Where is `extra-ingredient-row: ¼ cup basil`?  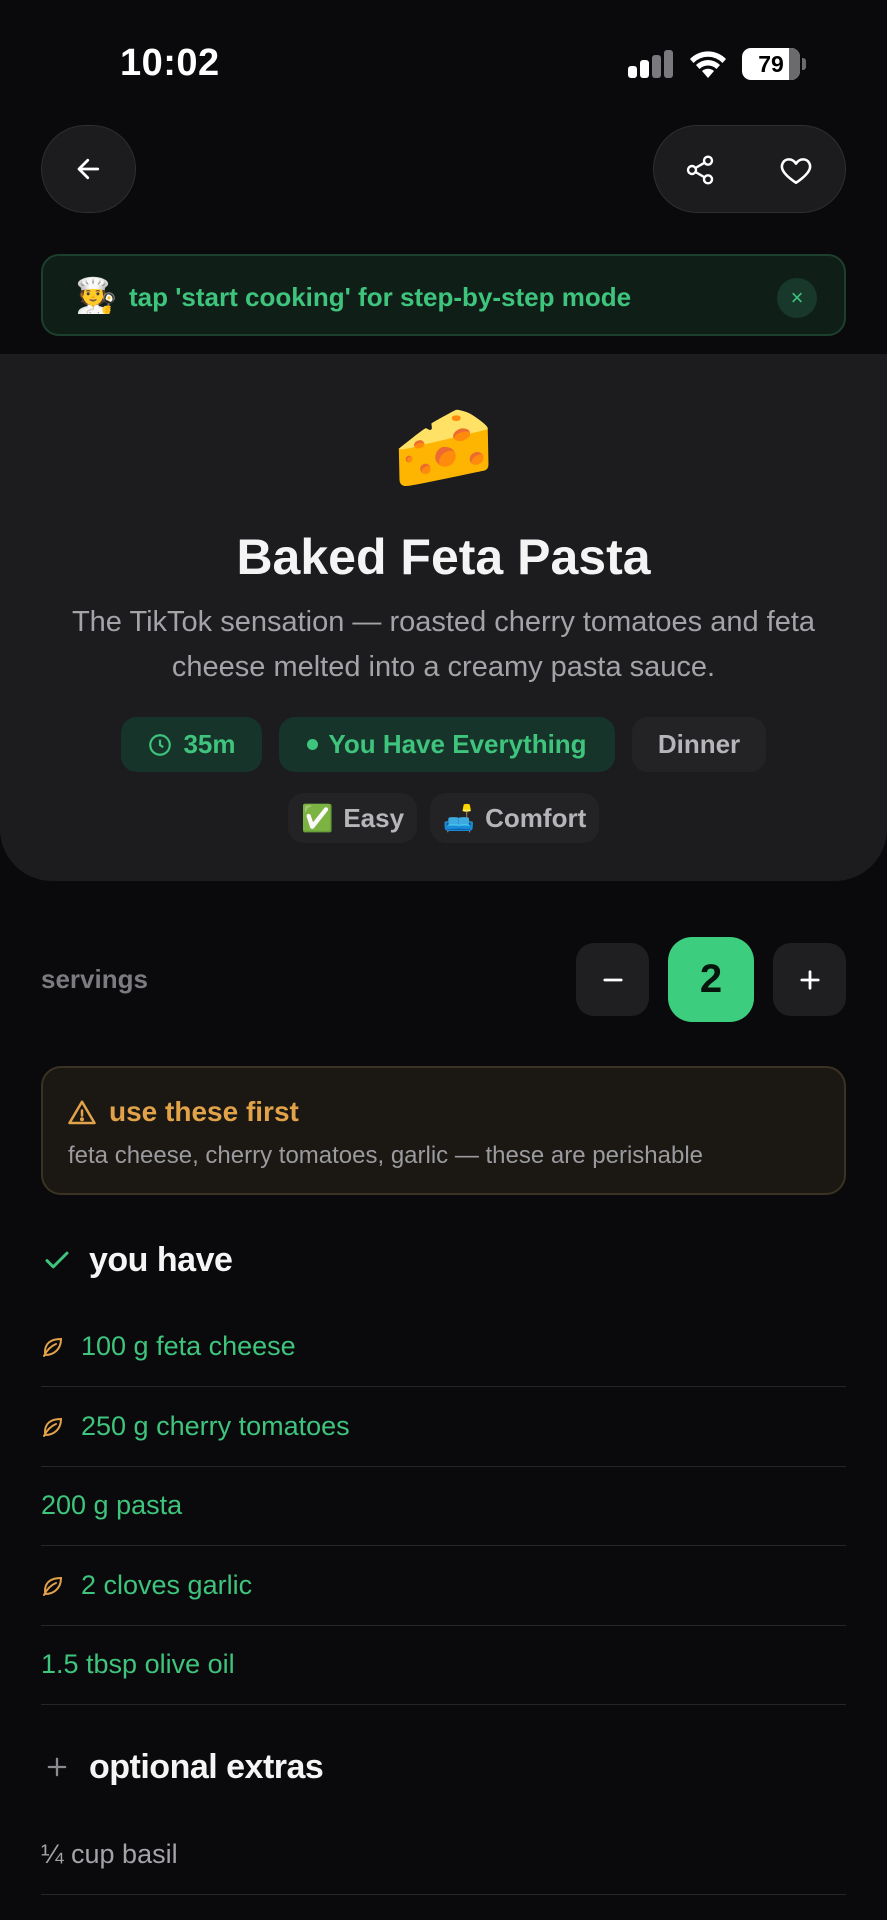 extra-ingredient-row: ¼ cup basil is located at coordinates (443, 1855).